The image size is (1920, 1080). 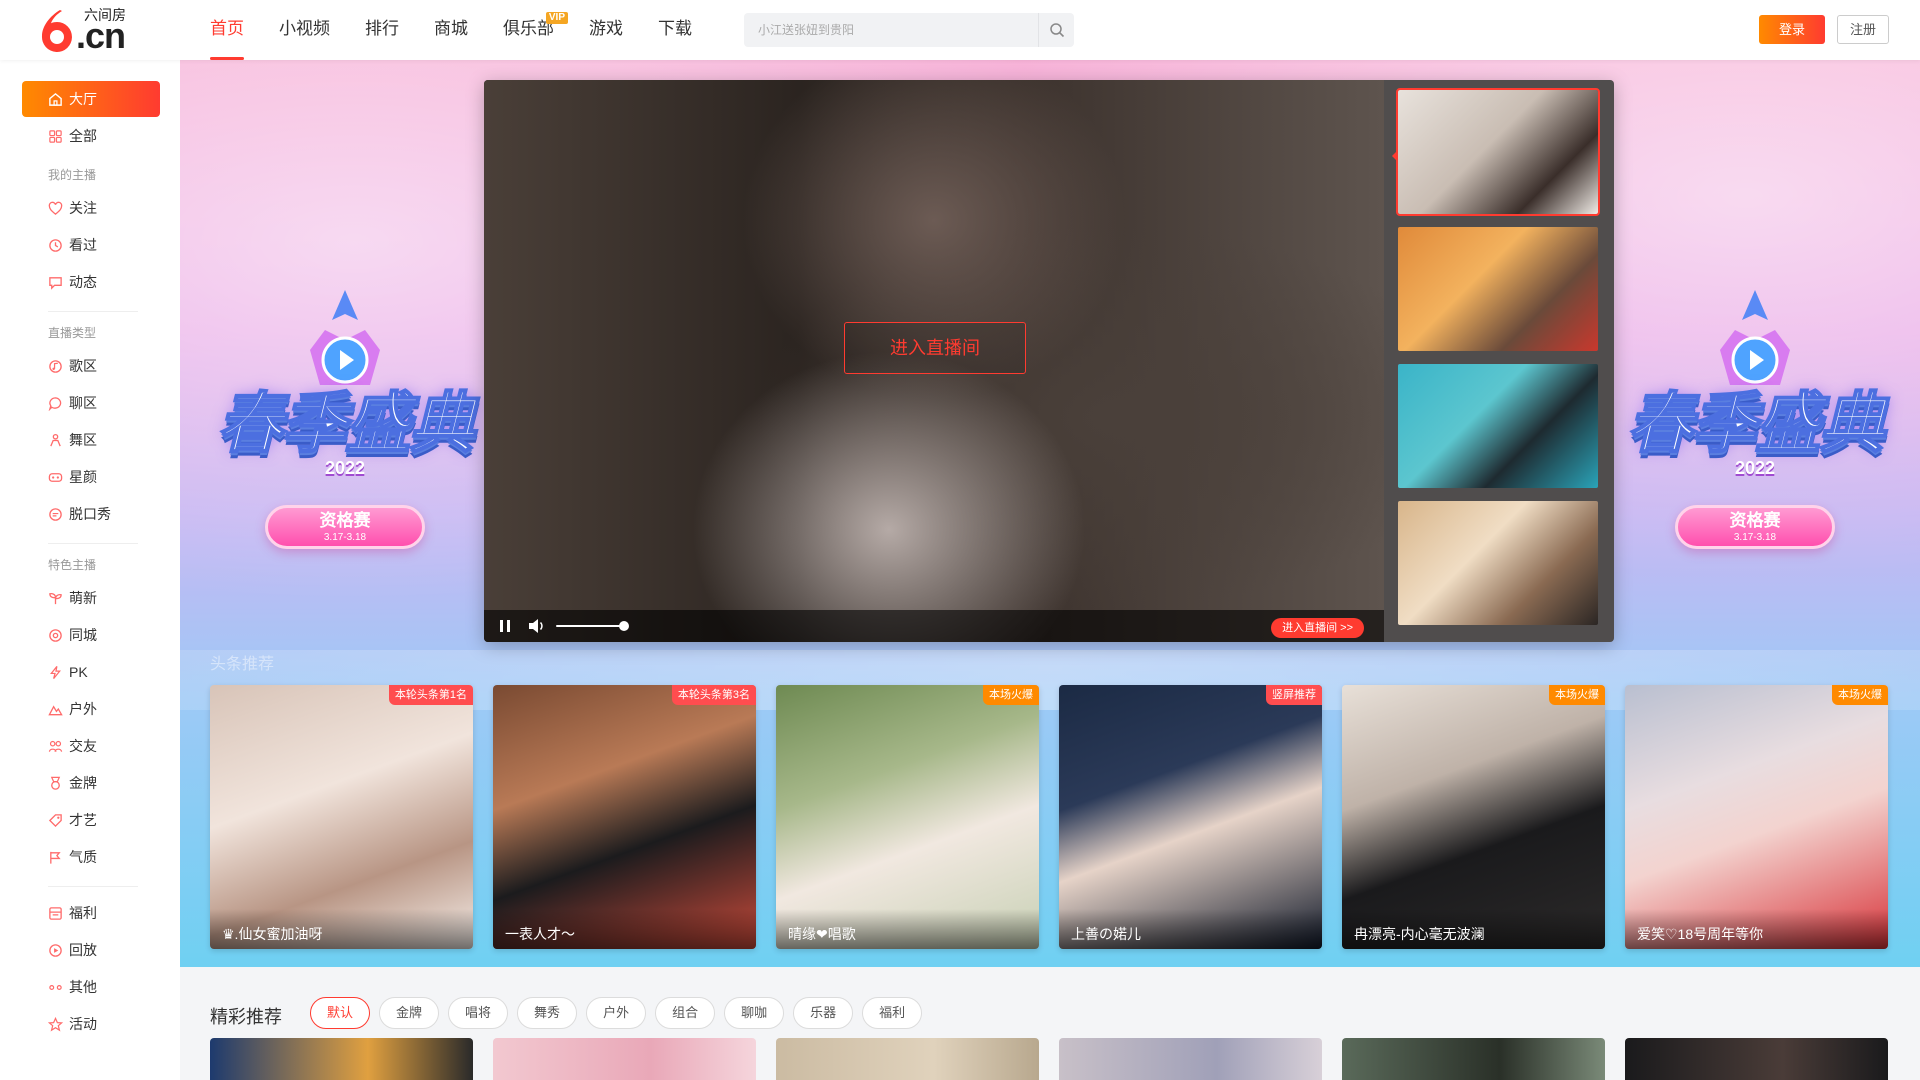 What do you see at coordinates (624, 817) in the screenshot?
I see `anchor-card: 本轮头条第3名 一表人才～` at bounding box center [624, 817].